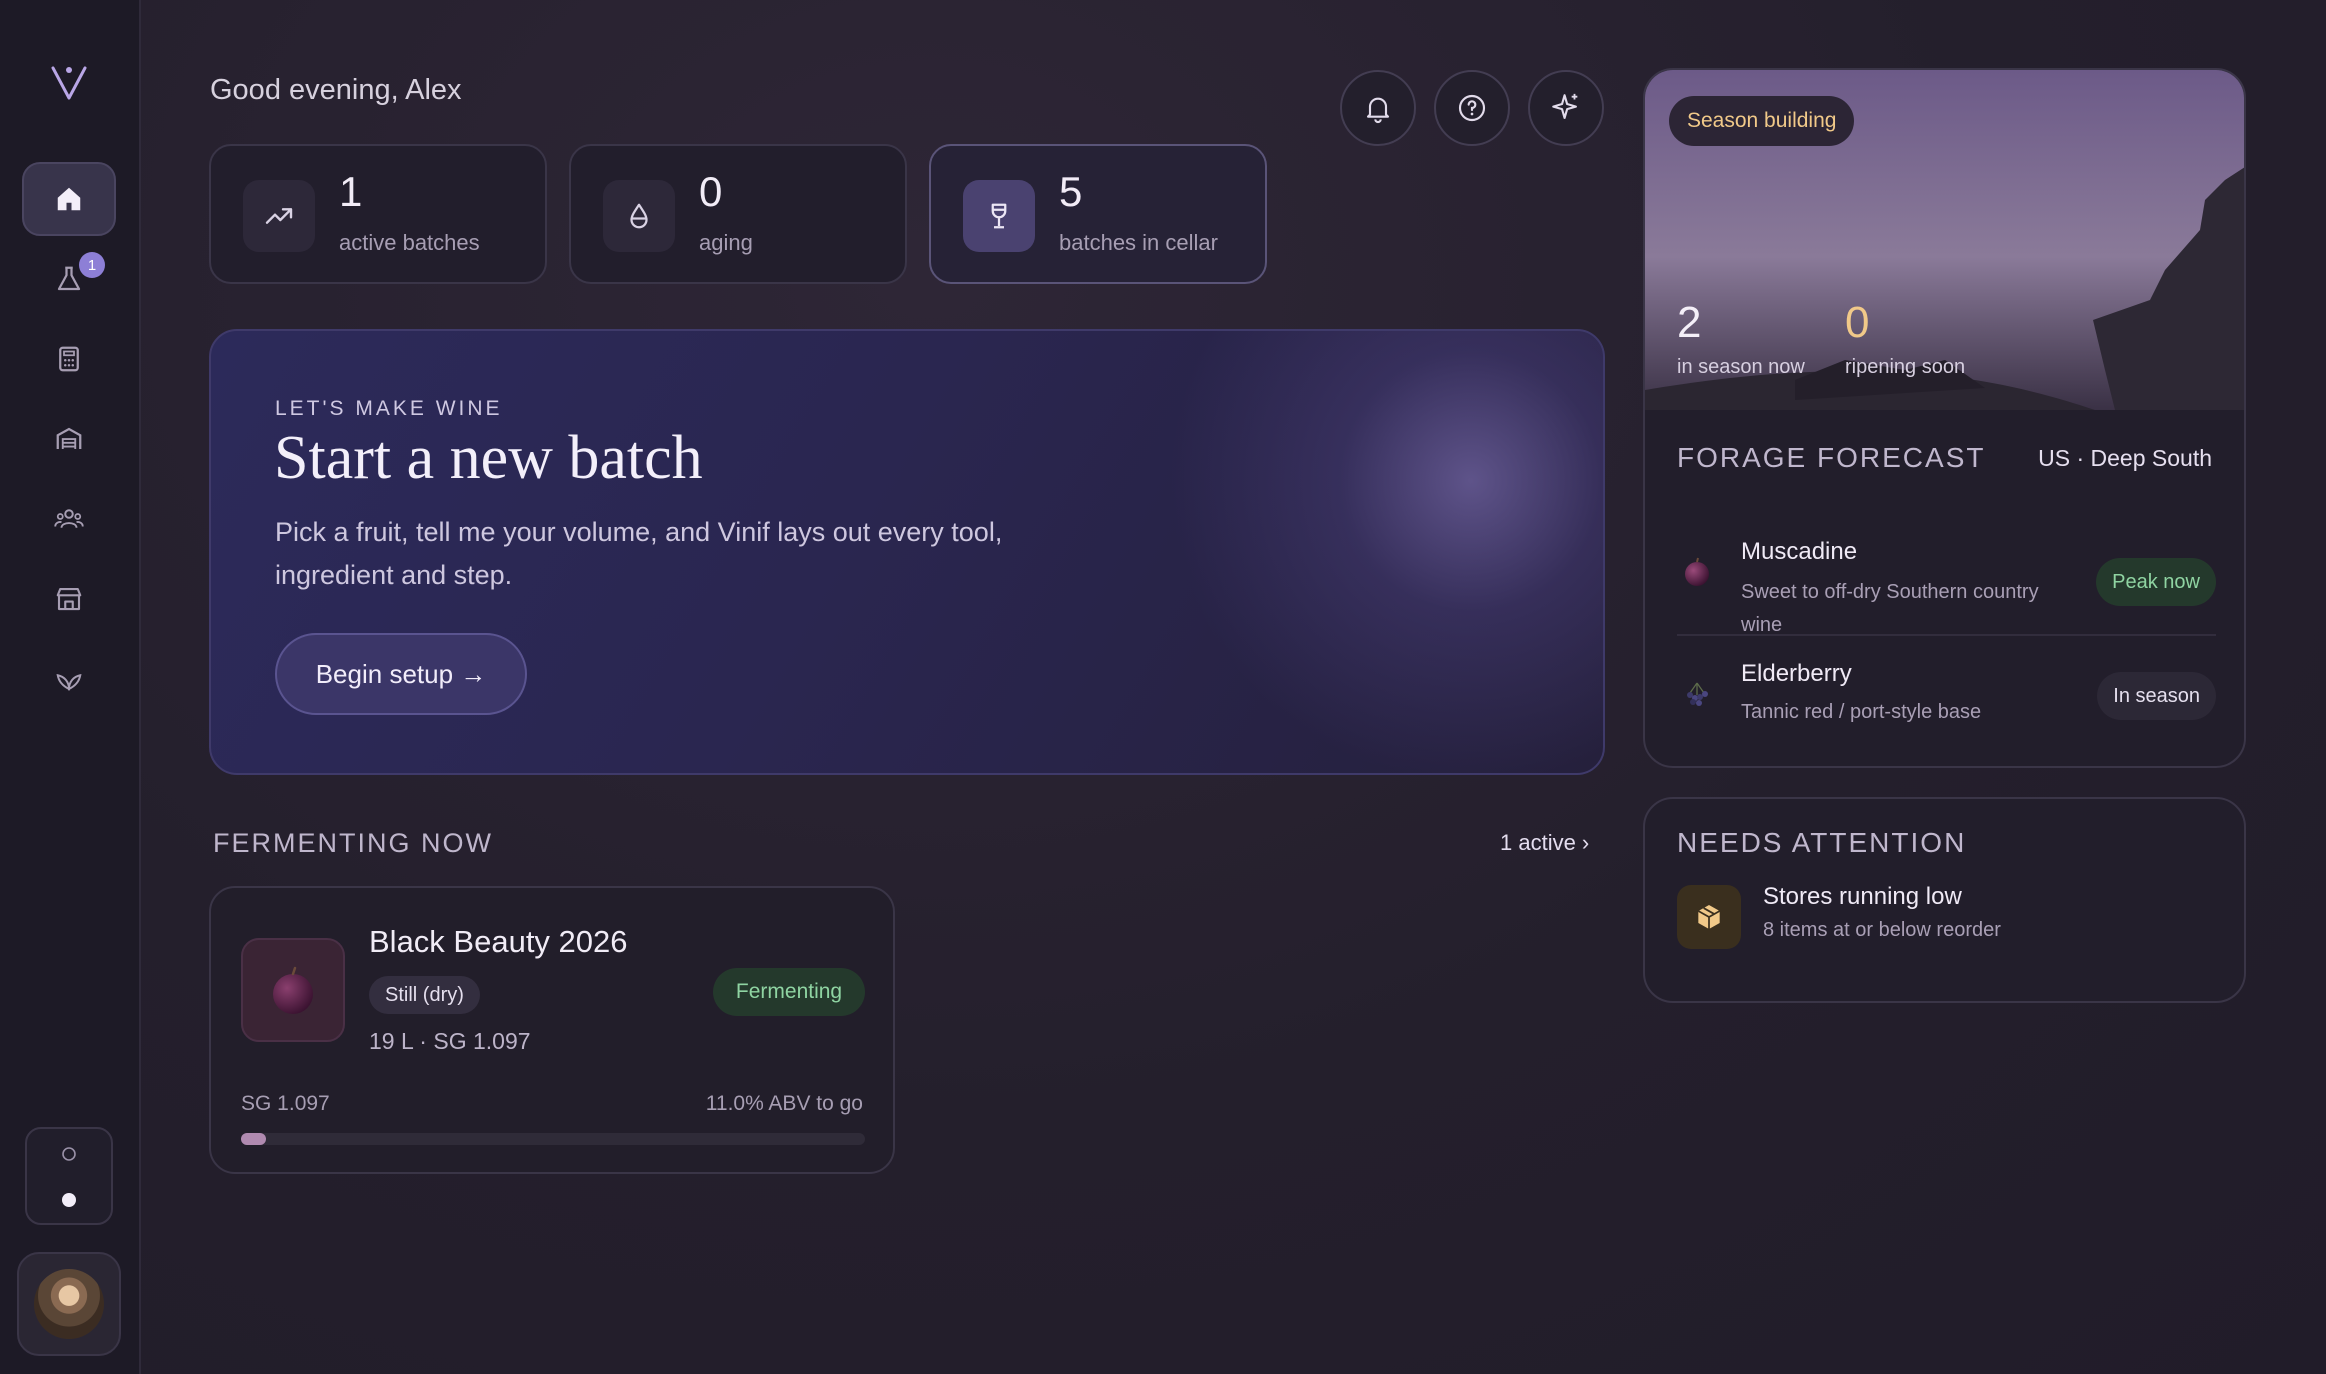 The width and height of the screenshot is (2326, 1374). I want to click on stat-label: active batches, so click(409, 242).